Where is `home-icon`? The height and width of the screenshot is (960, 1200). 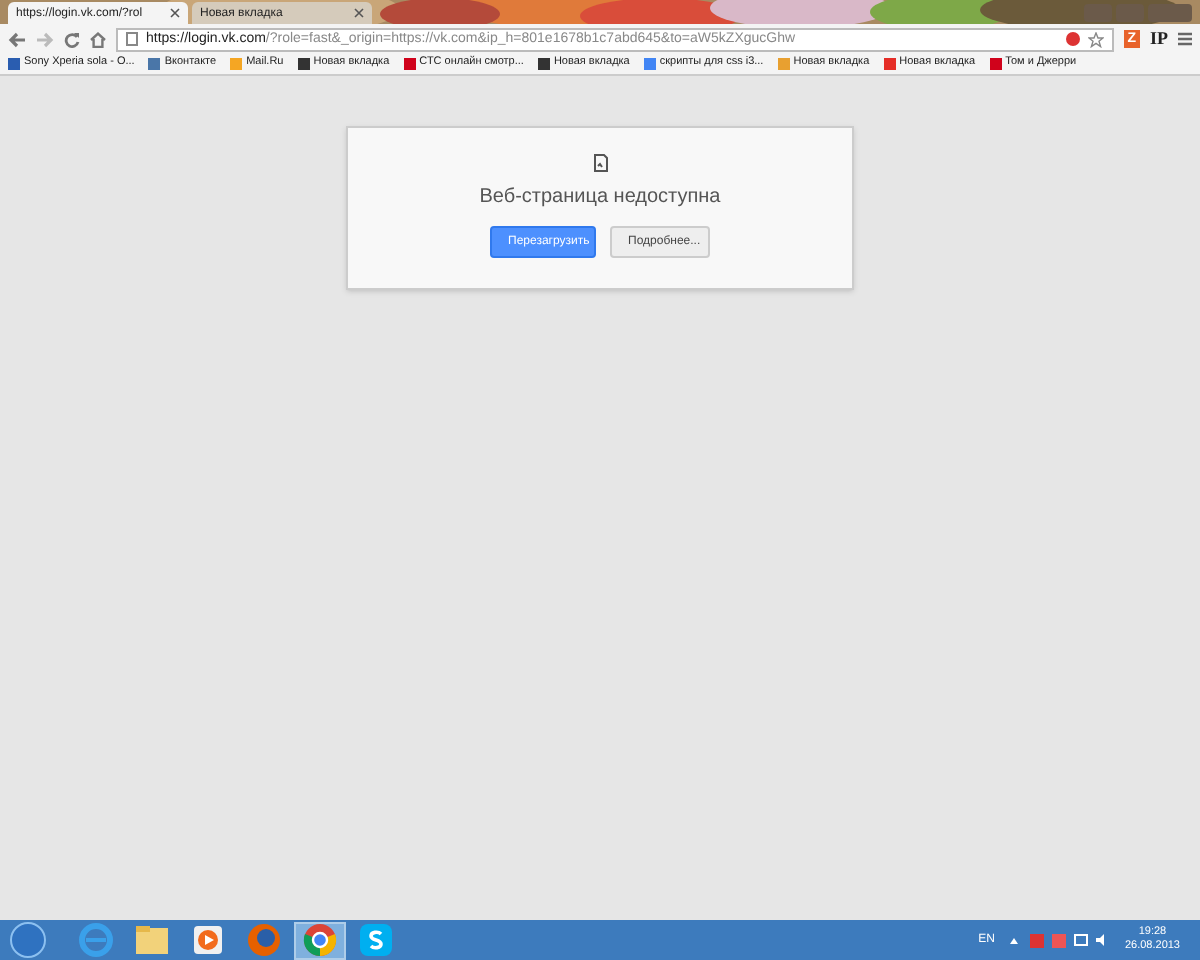
home-icon is located at coordinates (98, 39).